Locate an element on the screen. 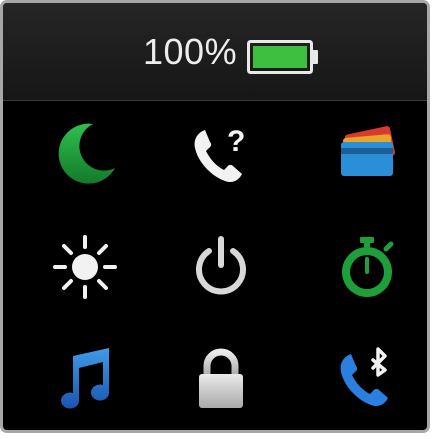 The height and width of the screenshot is (439, 436). tile-brightness is located at coordinates (85, 267).